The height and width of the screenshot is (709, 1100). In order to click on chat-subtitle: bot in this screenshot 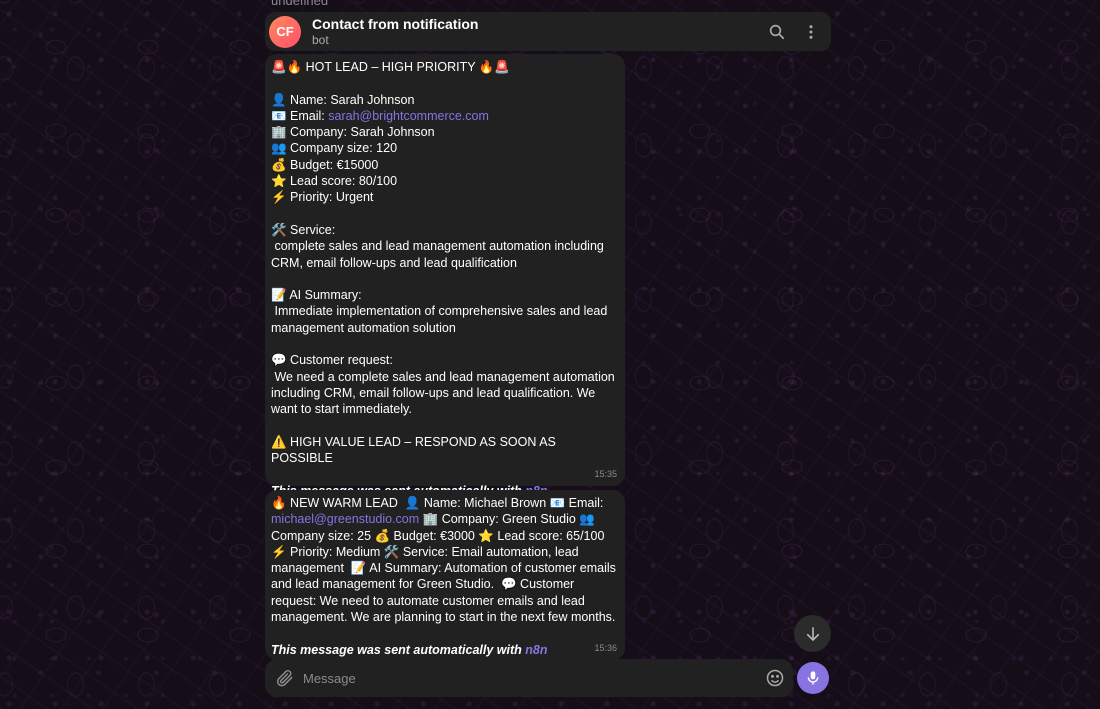, I will do `click(320, 39)`.